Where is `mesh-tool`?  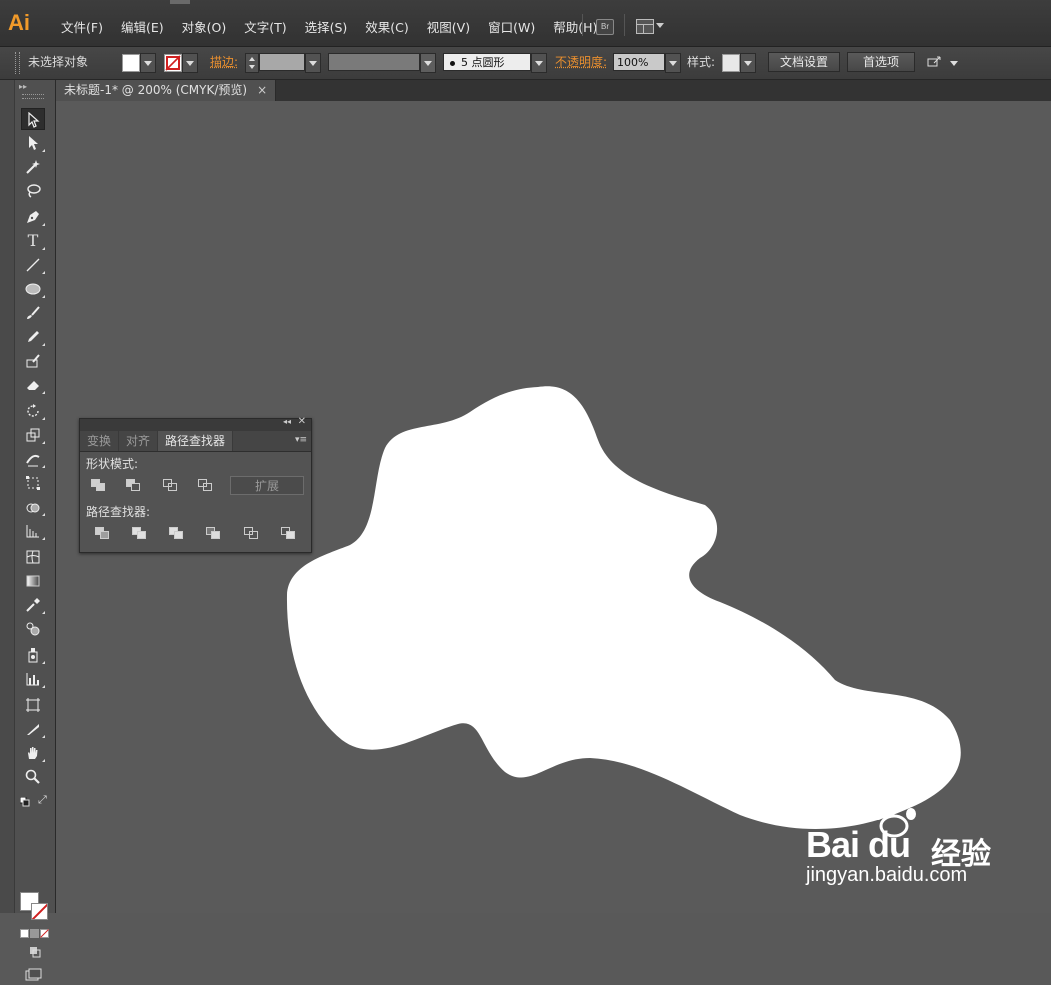
mesh-tool is located at coordinates (33, 557).